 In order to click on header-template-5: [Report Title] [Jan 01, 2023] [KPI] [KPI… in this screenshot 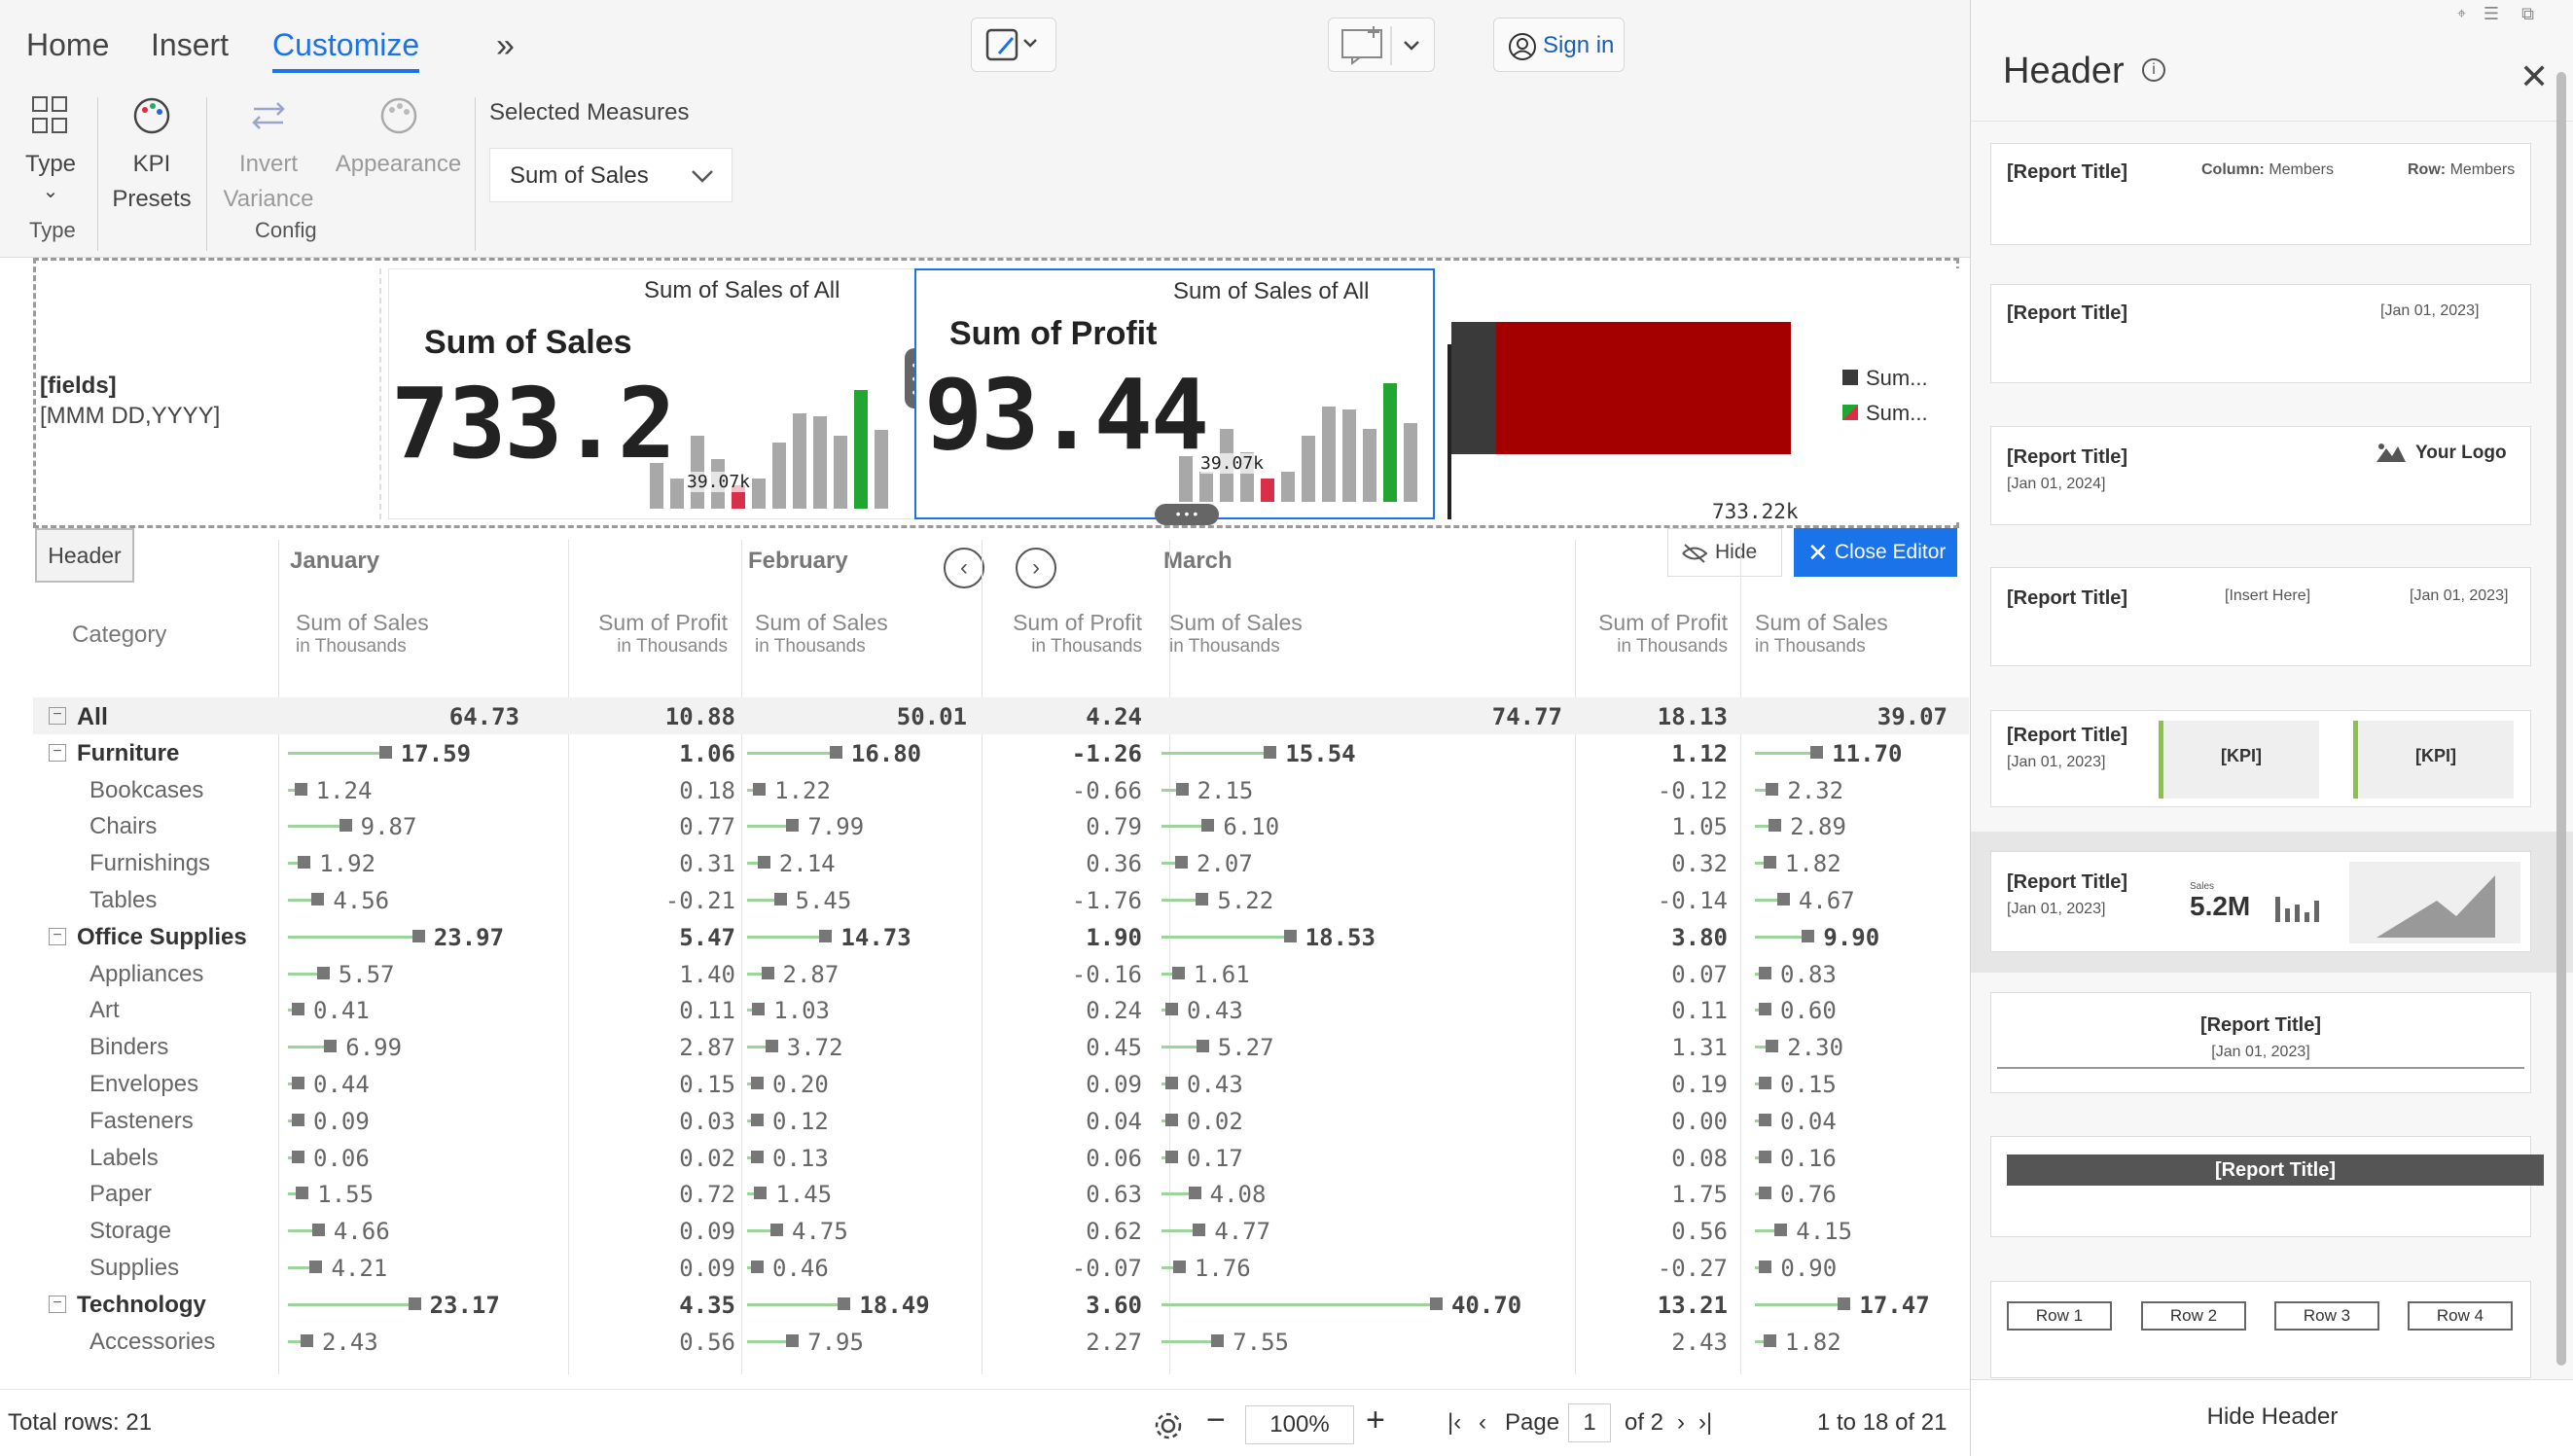, I will do `click(2260, 758)`.